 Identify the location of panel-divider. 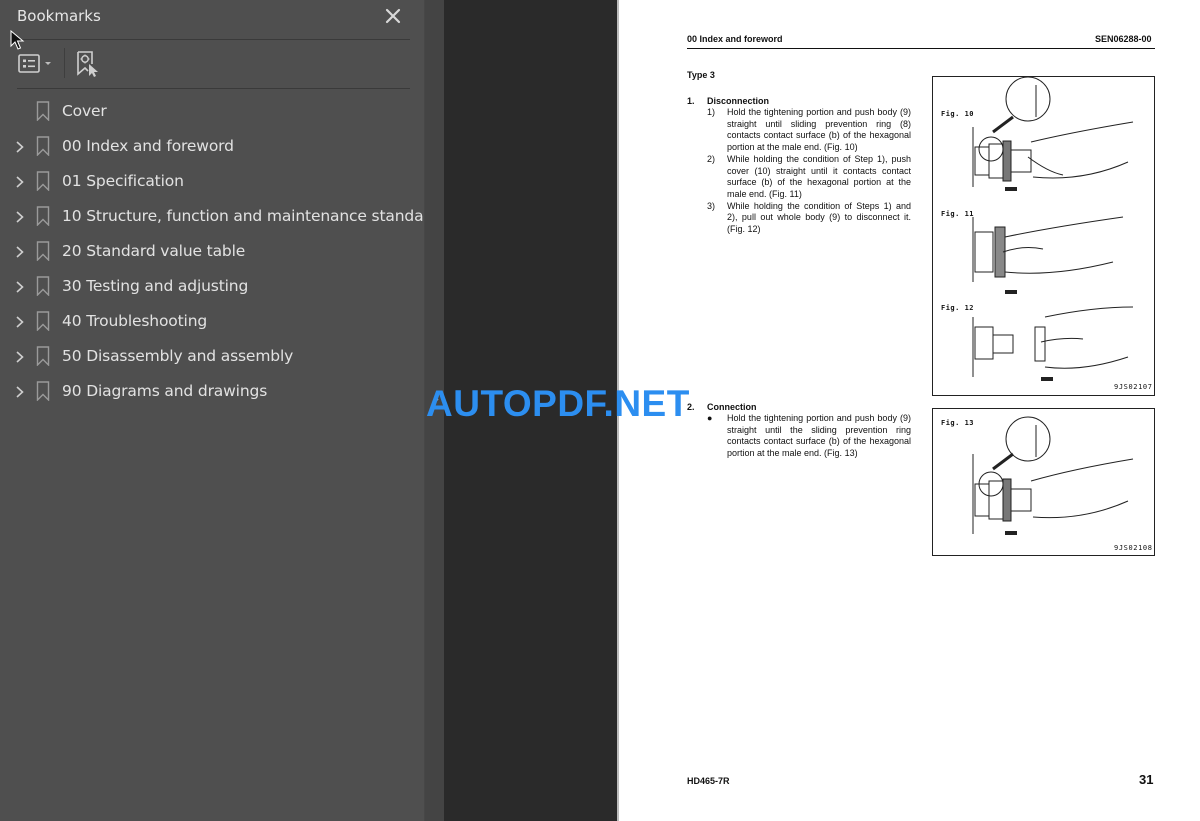
(213, 39).